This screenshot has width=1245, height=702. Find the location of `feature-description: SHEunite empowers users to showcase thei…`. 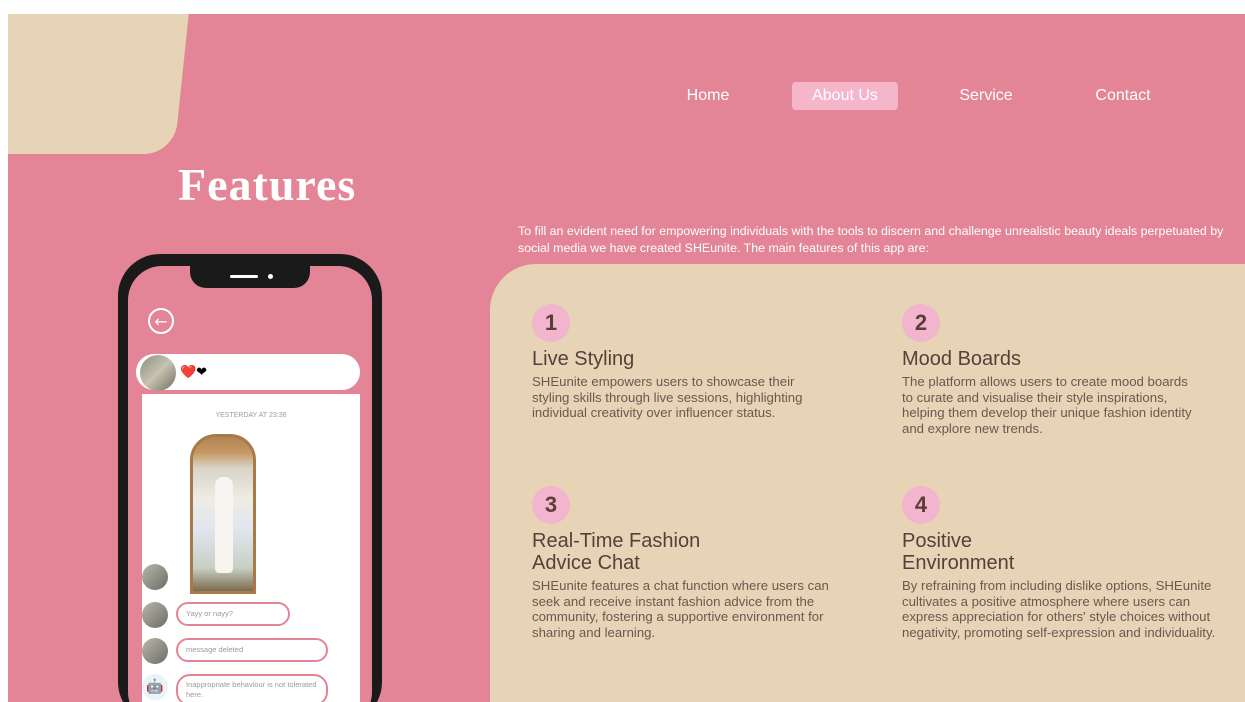

feature-description: SHEunite empowers users to showcase thei… is located at coordinates (667, 397).